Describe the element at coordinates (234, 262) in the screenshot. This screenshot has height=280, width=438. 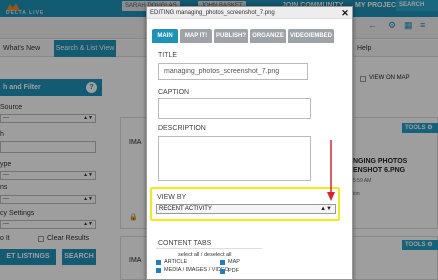
I see `map-label: MAP` at that location.